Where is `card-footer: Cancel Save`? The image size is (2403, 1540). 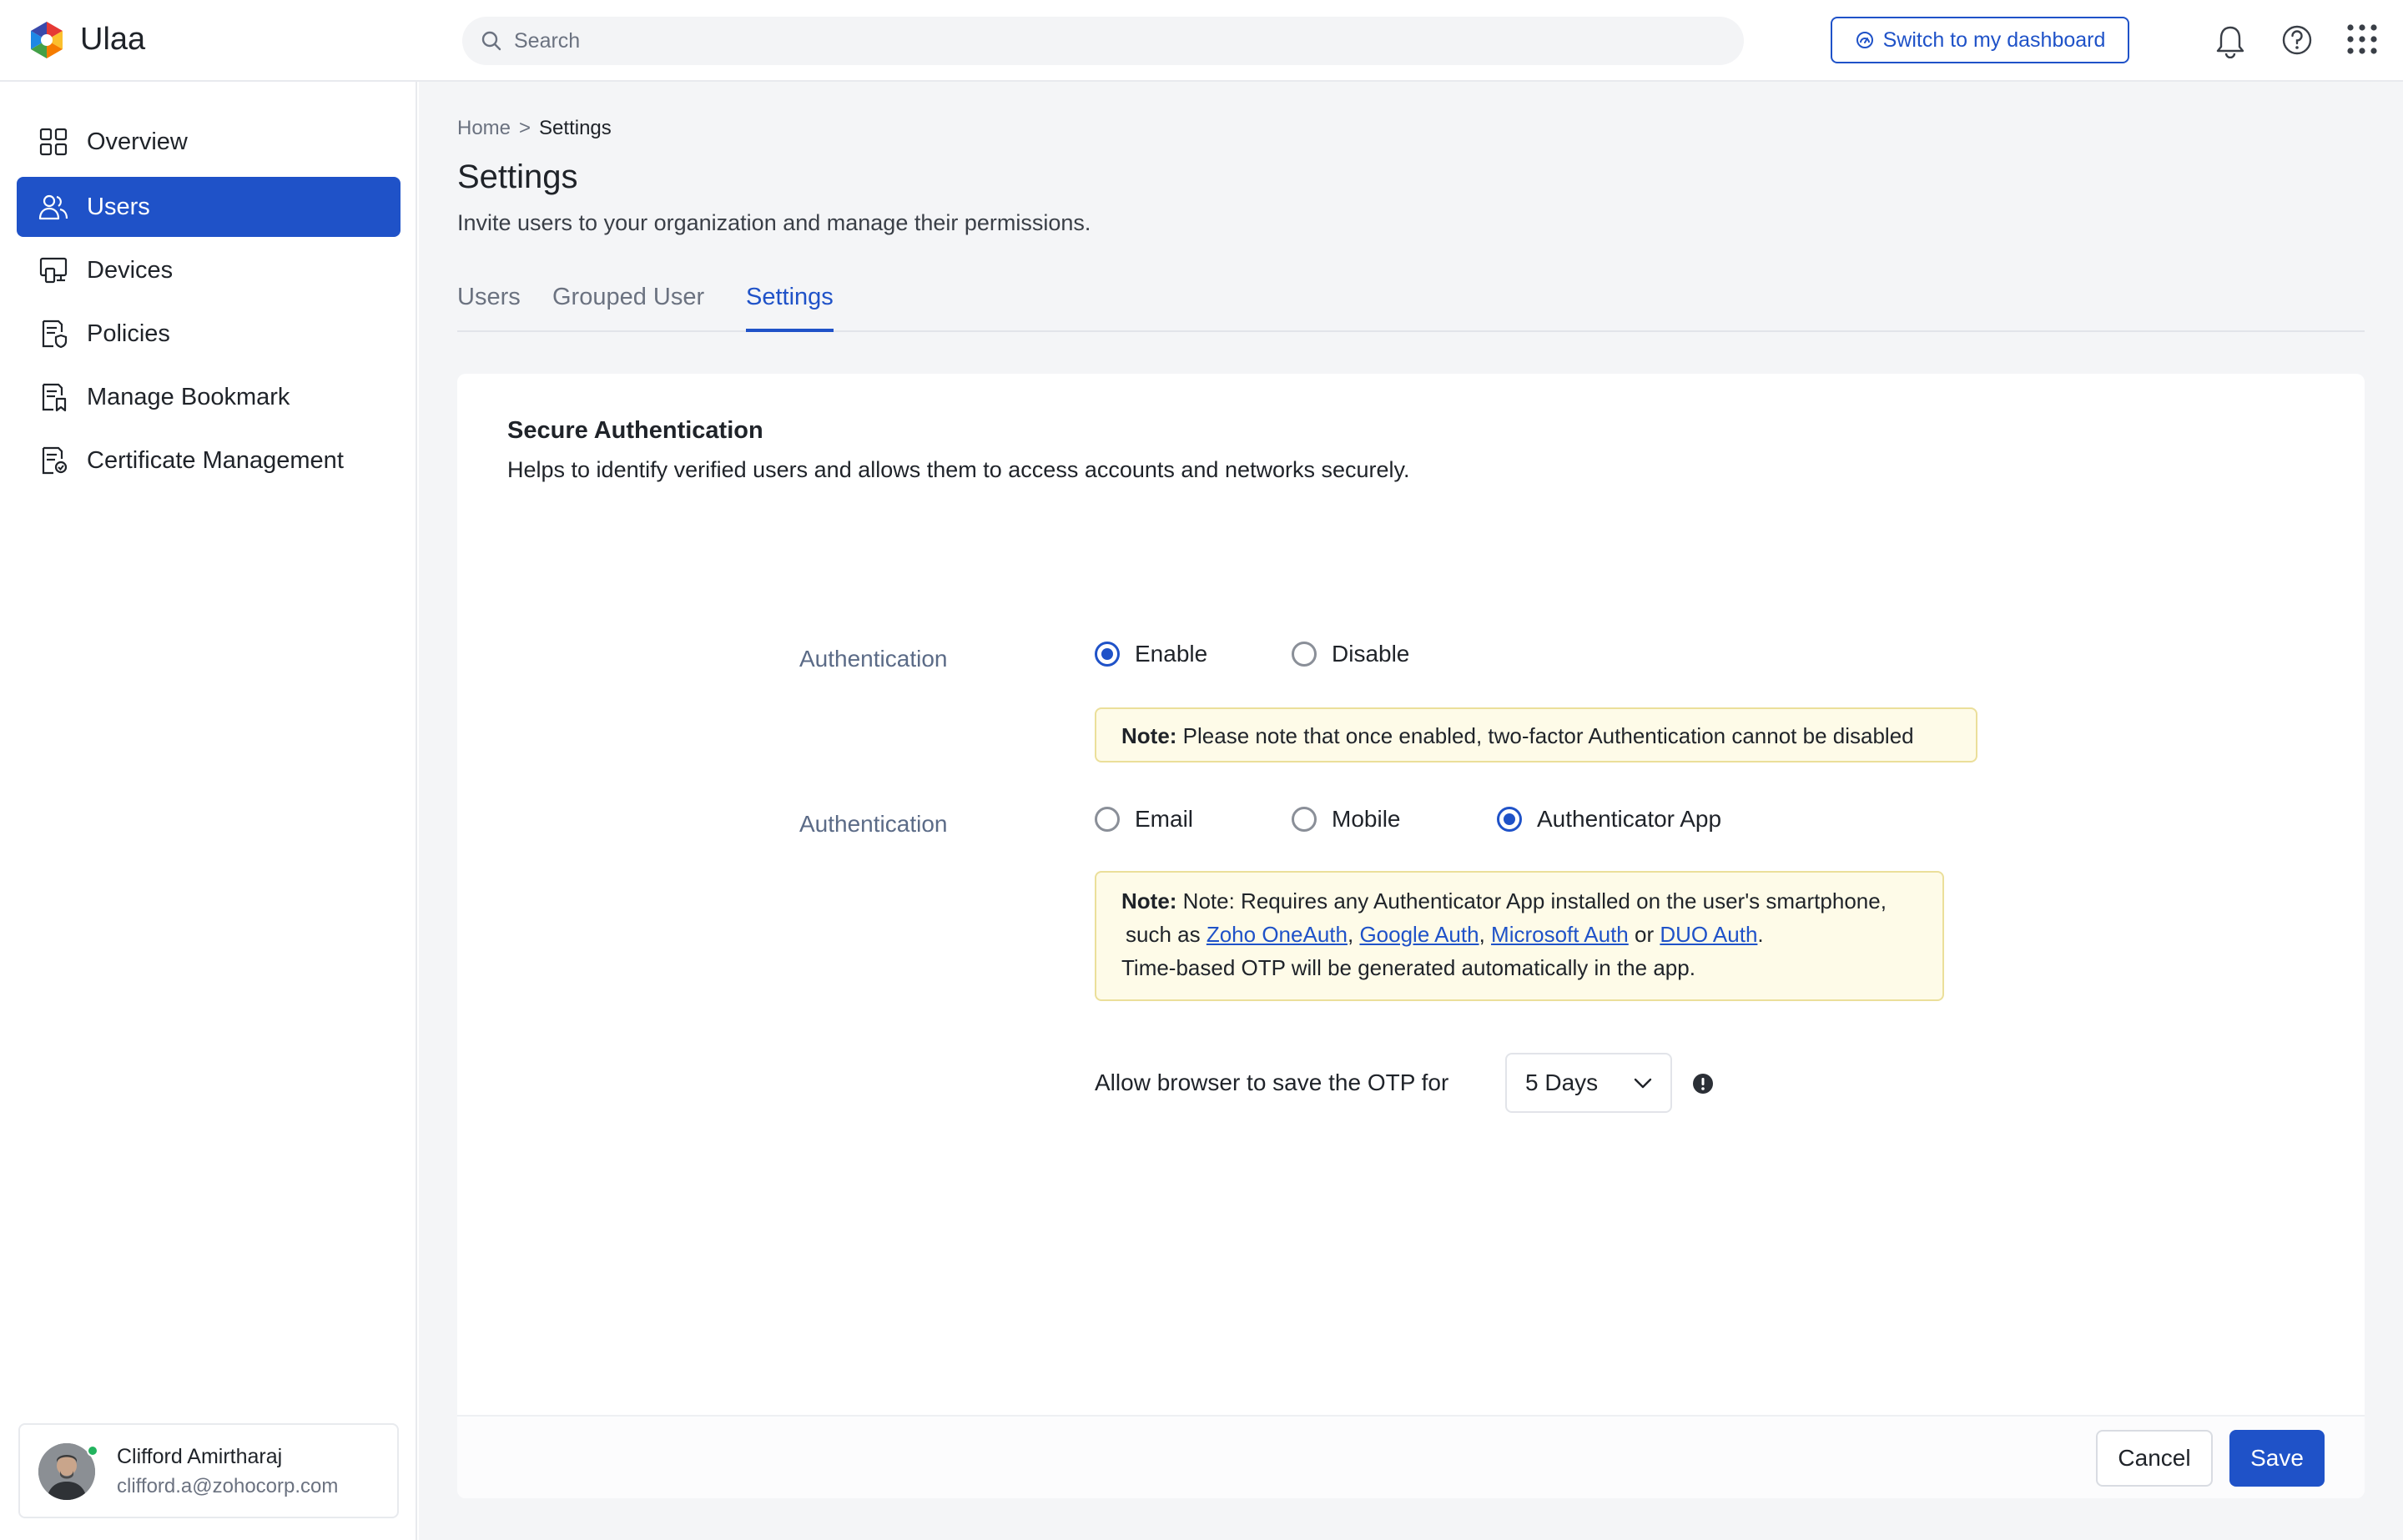
card-footer: Cancel Save is located at coordinates (1411, 1456).